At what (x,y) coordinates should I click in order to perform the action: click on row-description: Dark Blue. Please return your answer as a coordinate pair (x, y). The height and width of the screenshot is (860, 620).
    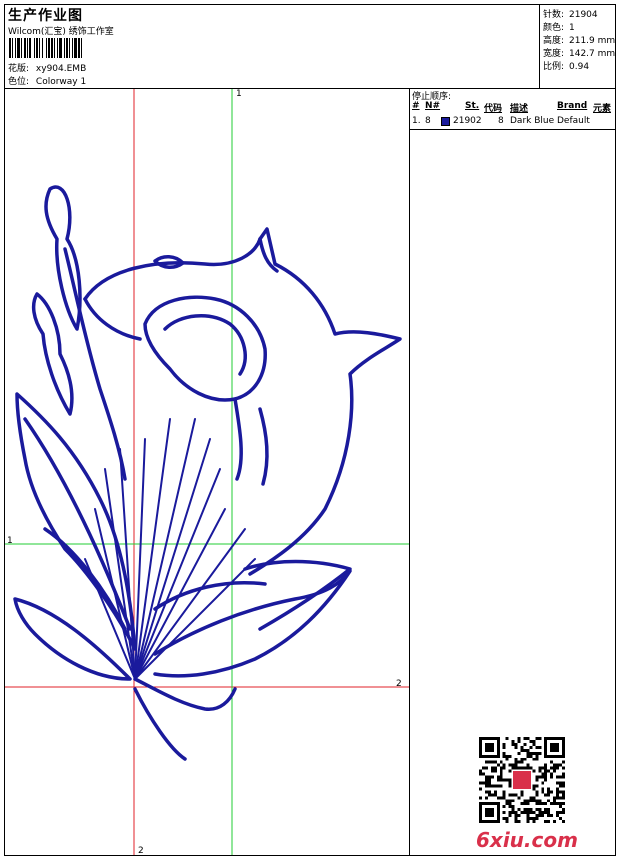
    Looking at the image, I should click on (532, 121).